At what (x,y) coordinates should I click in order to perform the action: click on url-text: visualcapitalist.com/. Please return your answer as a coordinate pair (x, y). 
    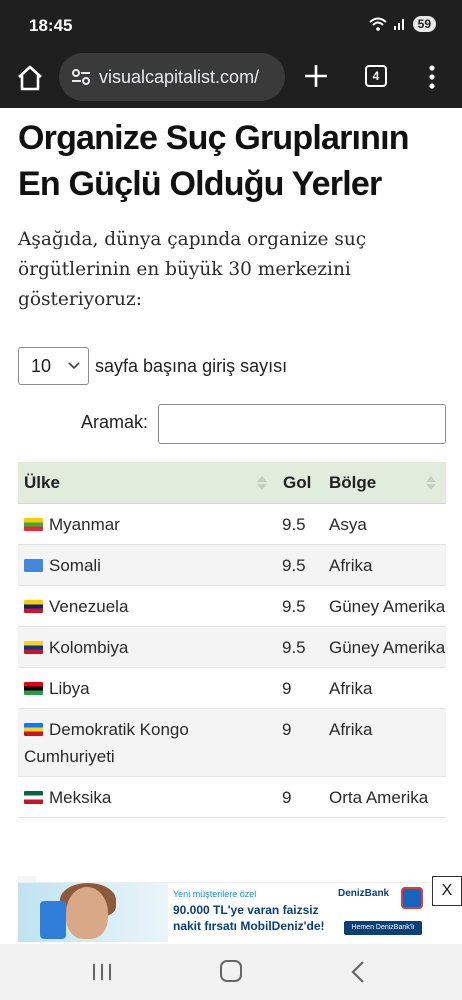
    Looking at the image, I should click on (179, 76).